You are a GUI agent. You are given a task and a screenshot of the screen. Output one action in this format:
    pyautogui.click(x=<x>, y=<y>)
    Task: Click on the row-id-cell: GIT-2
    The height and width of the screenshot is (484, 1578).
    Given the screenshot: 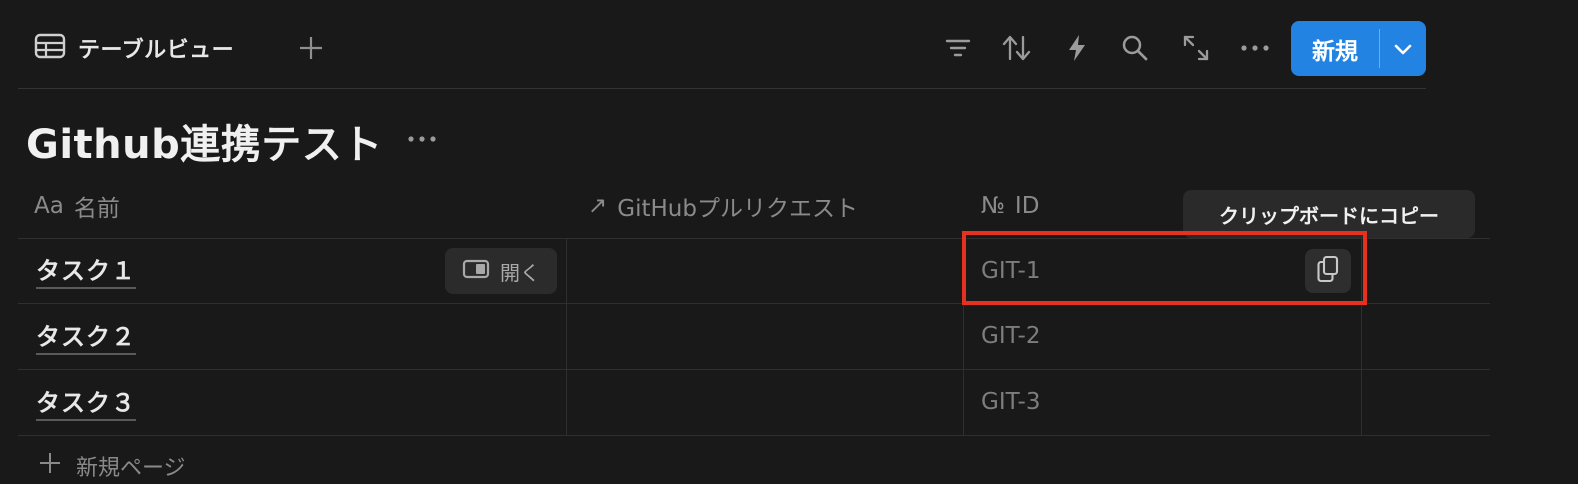 What is the action you would take?
    pyautogui.click(x=1010, y=336)
    